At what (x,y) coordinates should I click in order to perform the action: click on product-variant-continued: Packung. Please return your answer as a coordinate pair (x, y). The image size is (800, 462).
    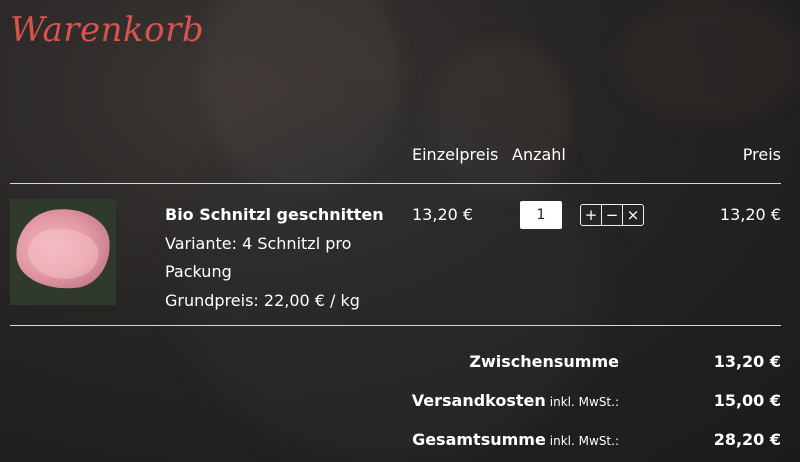
    Looking at the image, I should click on (198, 271).